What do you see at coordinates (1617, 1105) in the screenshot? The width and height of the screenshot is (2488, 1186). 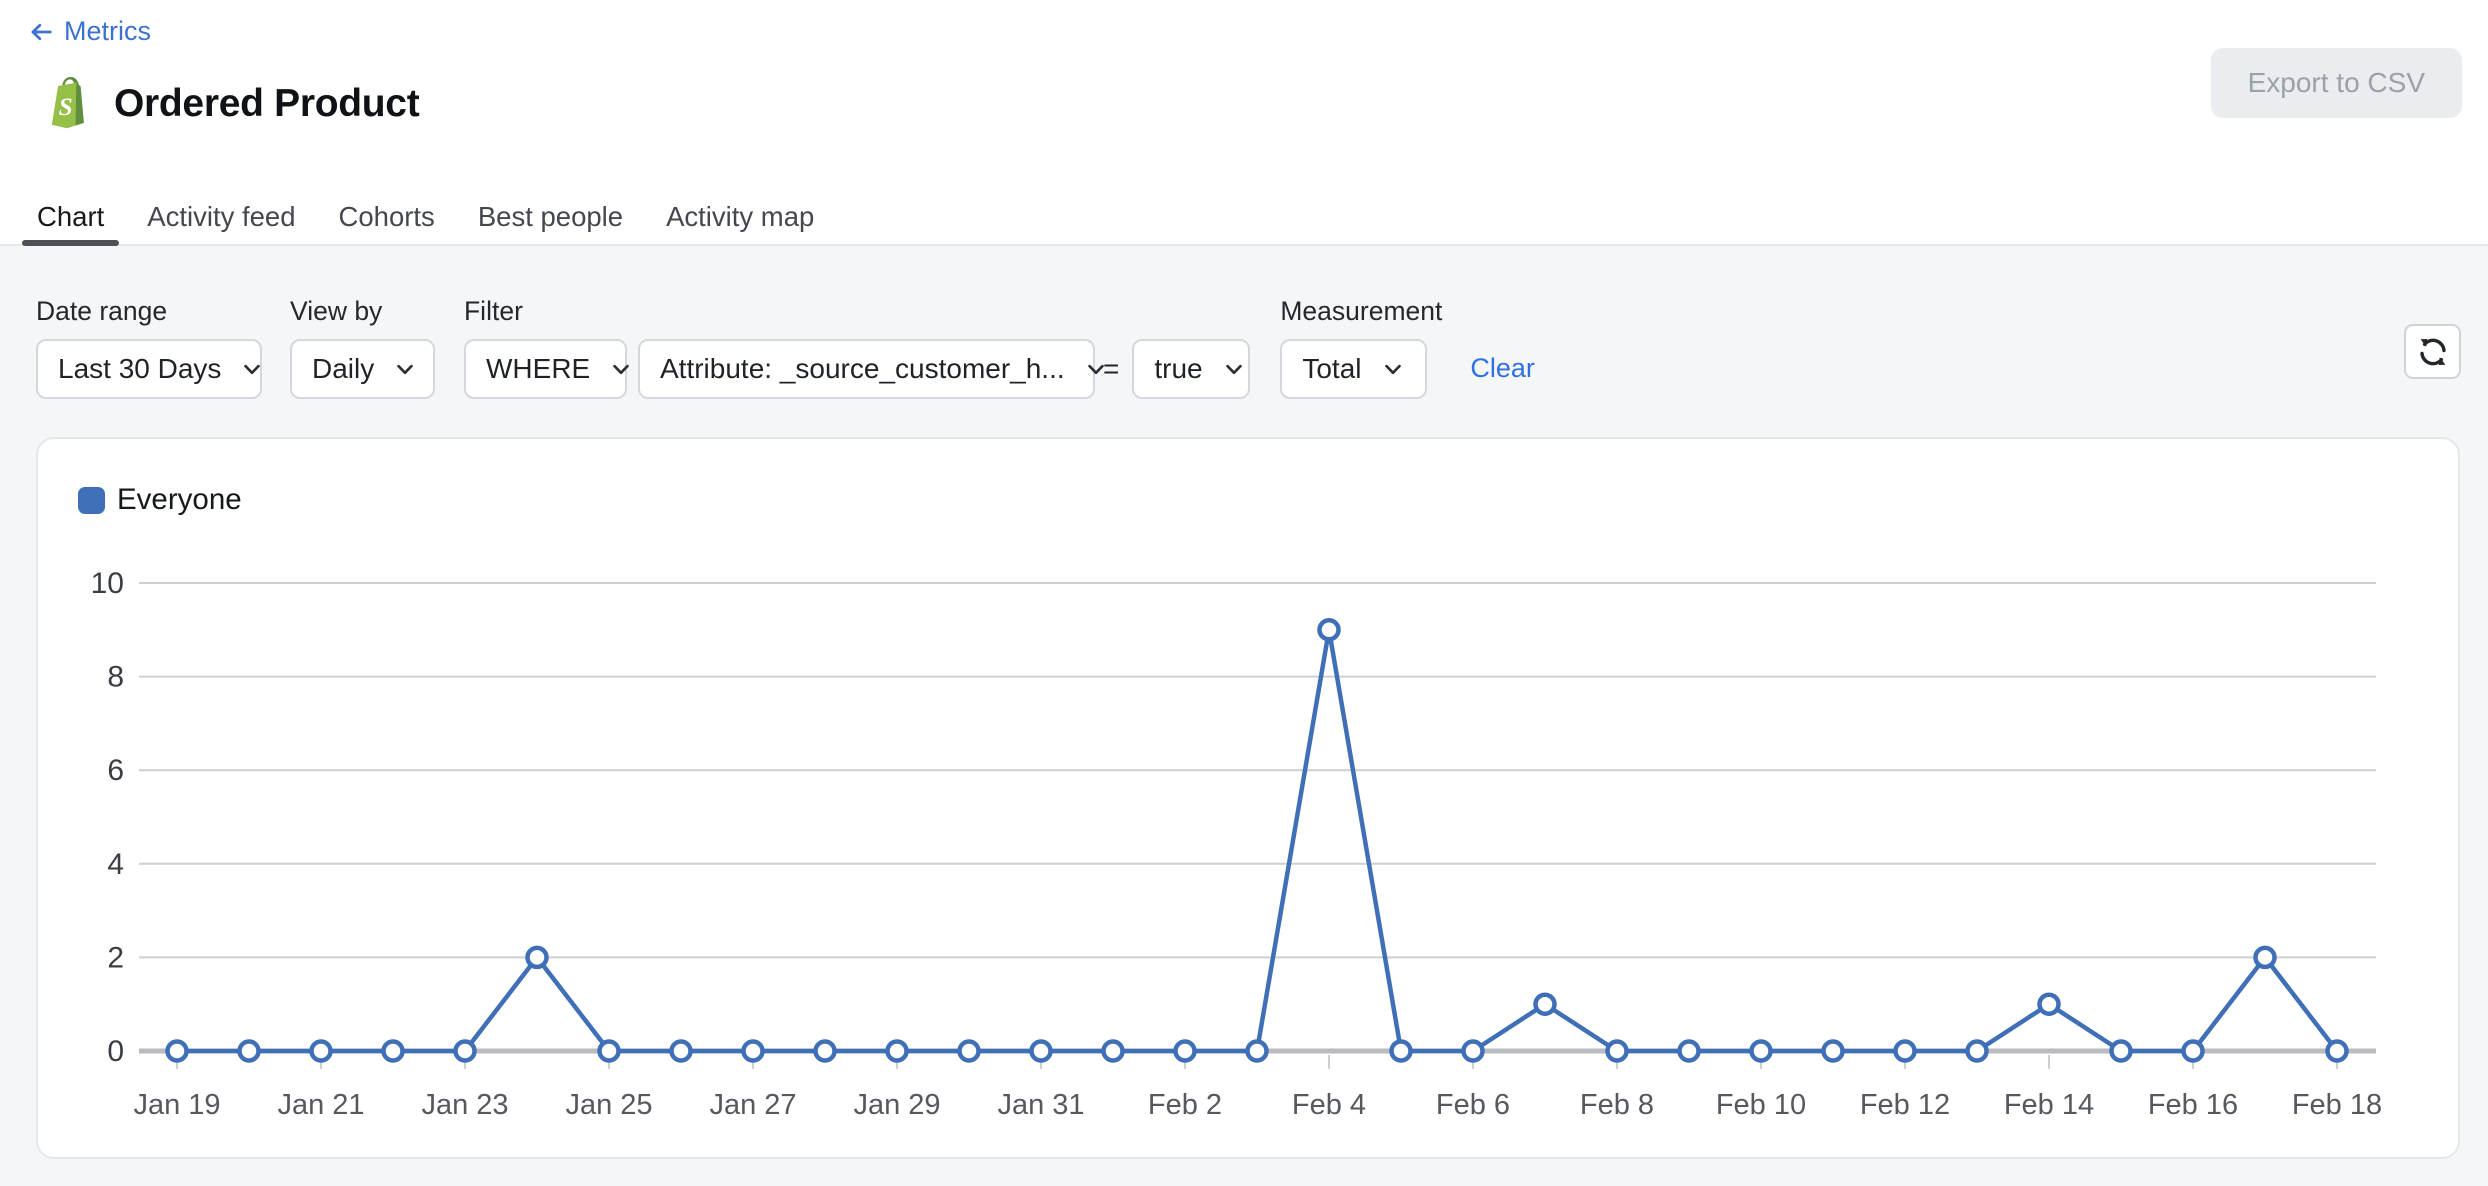 I see `svg-text: Feb 8` at bounding box center [1617, 1105].